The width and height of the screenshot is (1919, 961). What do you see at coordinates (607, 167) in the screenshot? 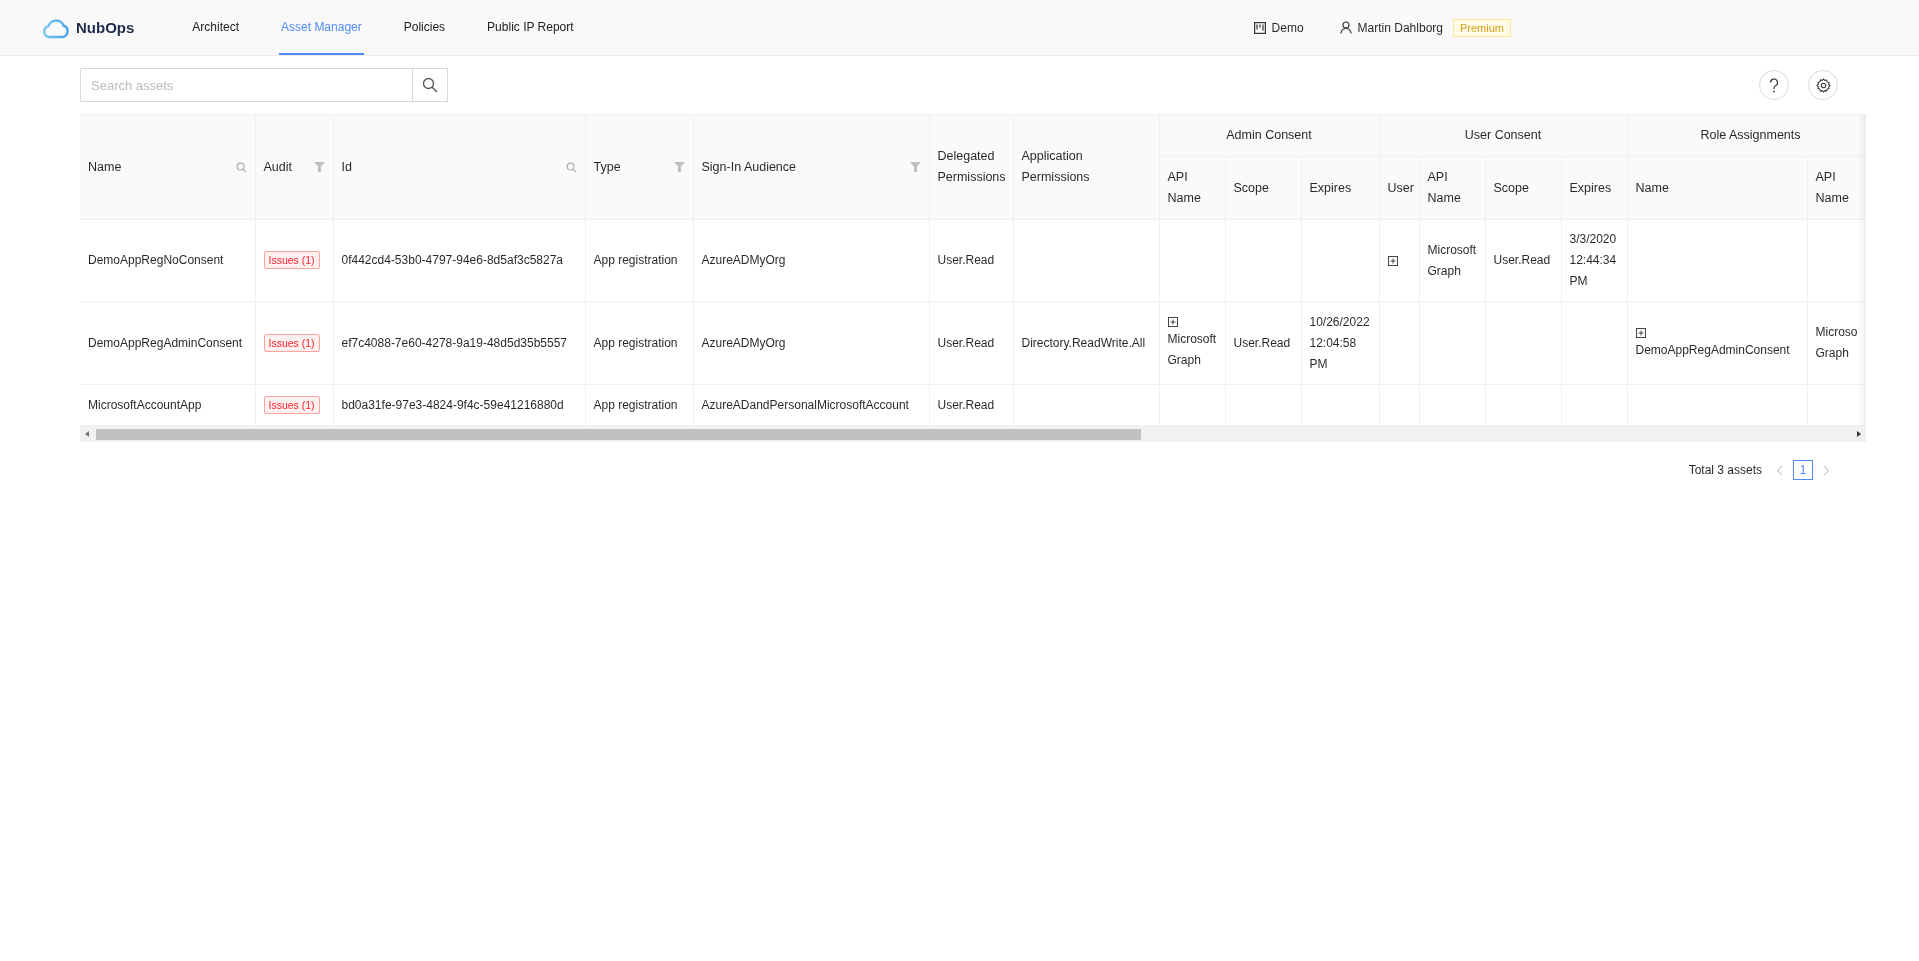
I see `column-header: Type` at bounding box center [607, 167].